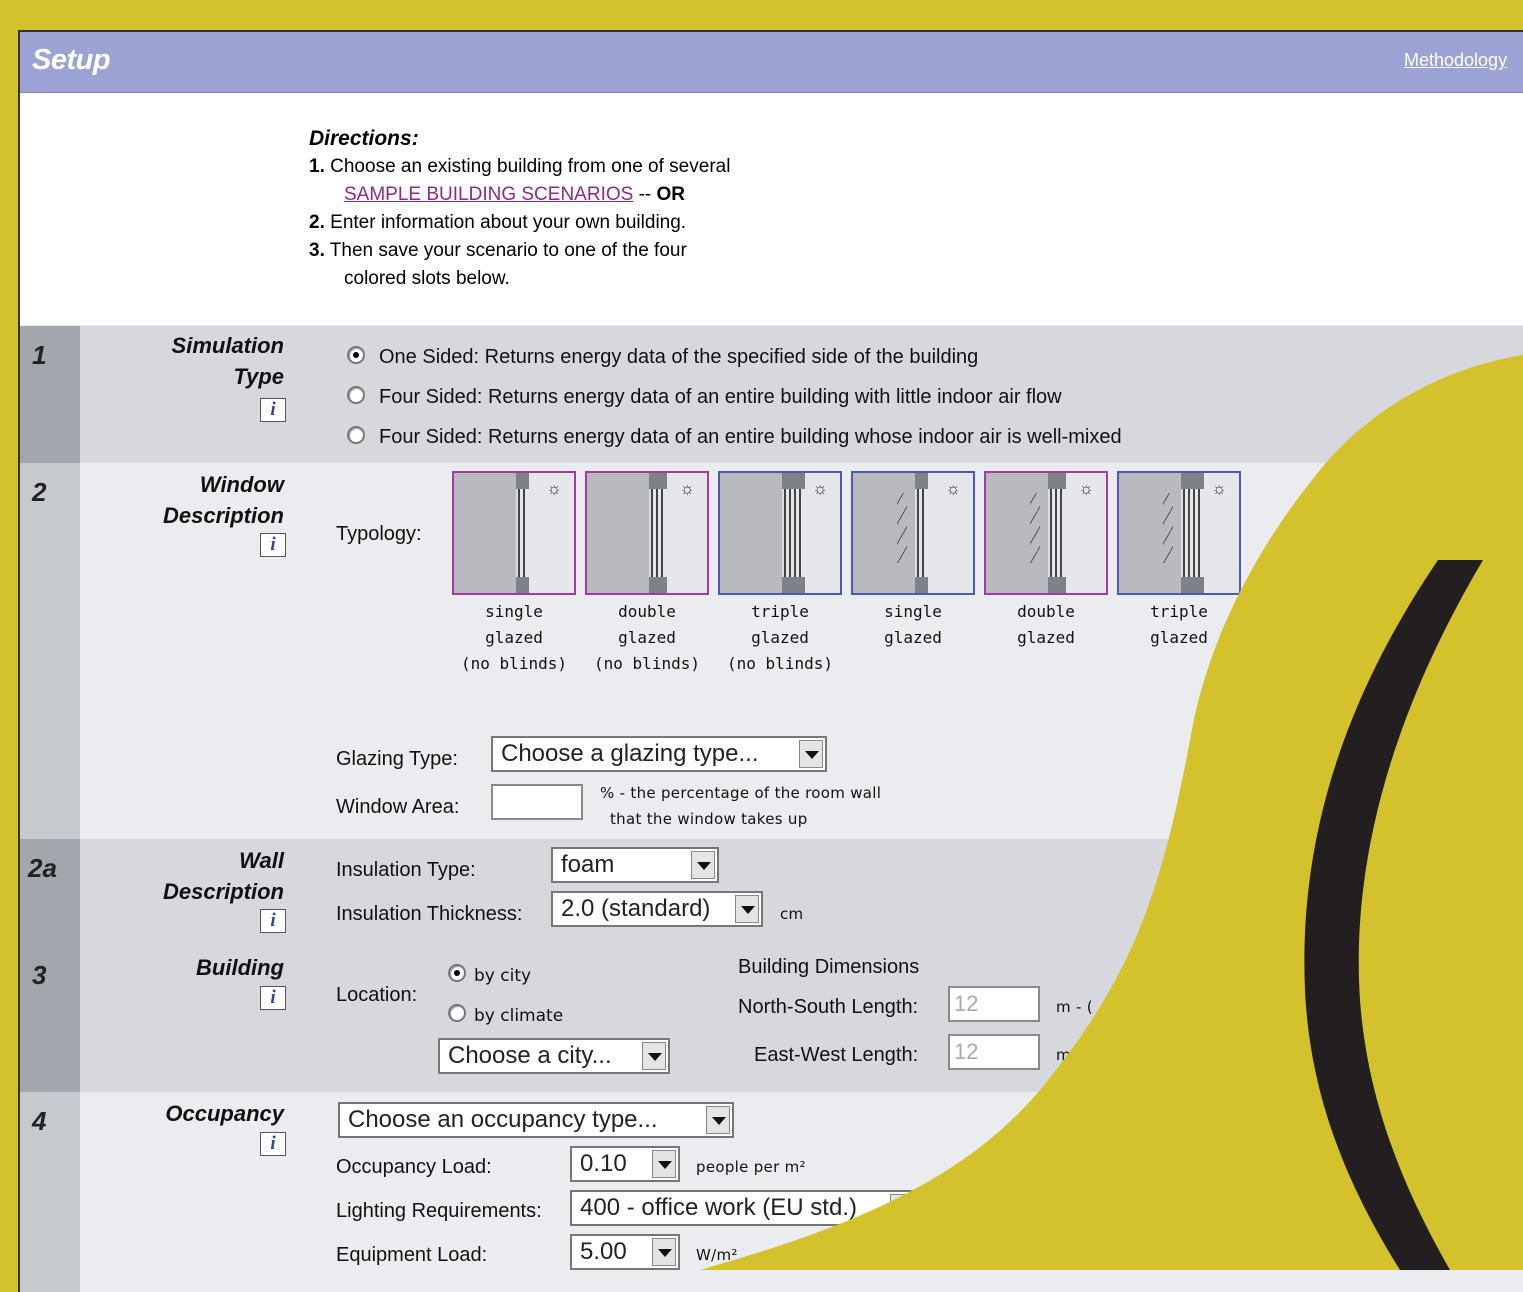  Describe the element at coordinates (828, 1007) in the screenshot. I see `ns-length-label: North-South Length:` at that location.